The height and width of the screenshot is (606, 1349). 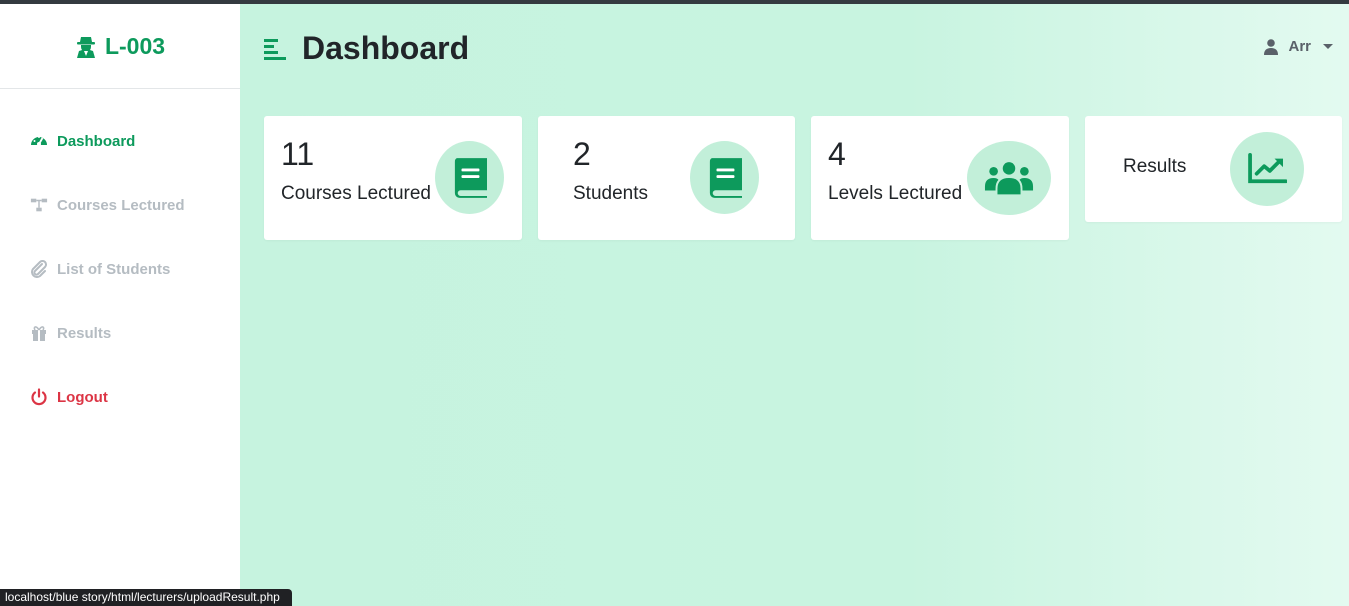 What do you see at coordinates (84, 333) in the screenshot?
I see `sidebar-item-label: Results` at bounding box center [84, 333].